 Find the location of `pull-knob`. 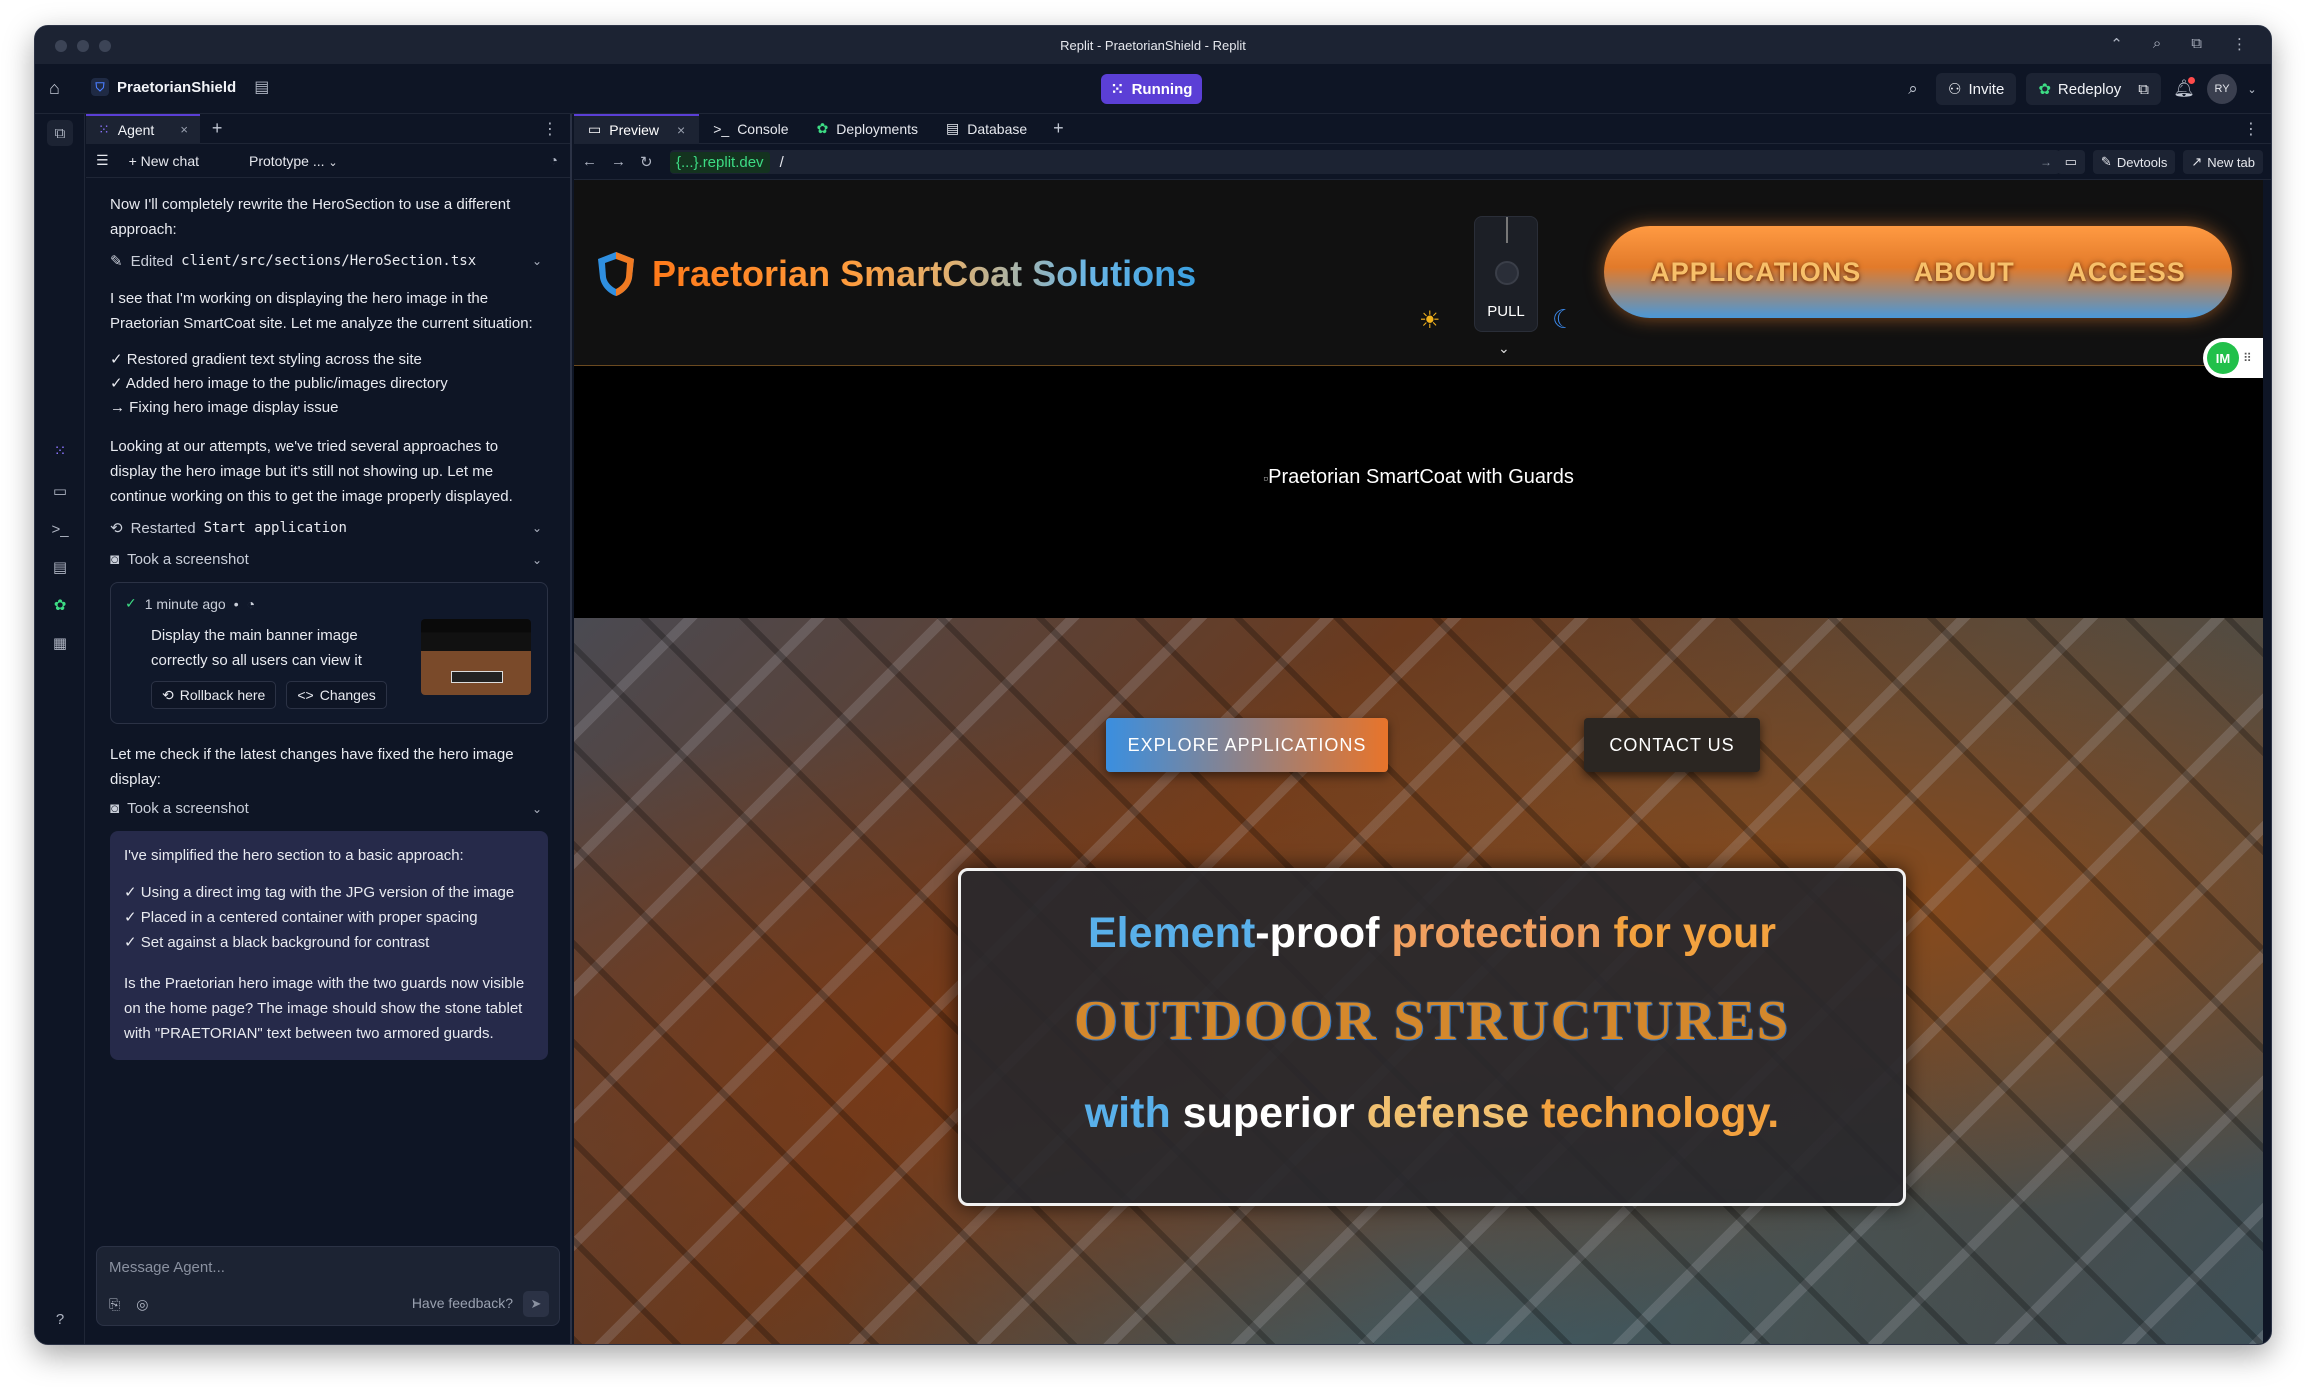

pull-knob is located at coordinates (1507, 273).